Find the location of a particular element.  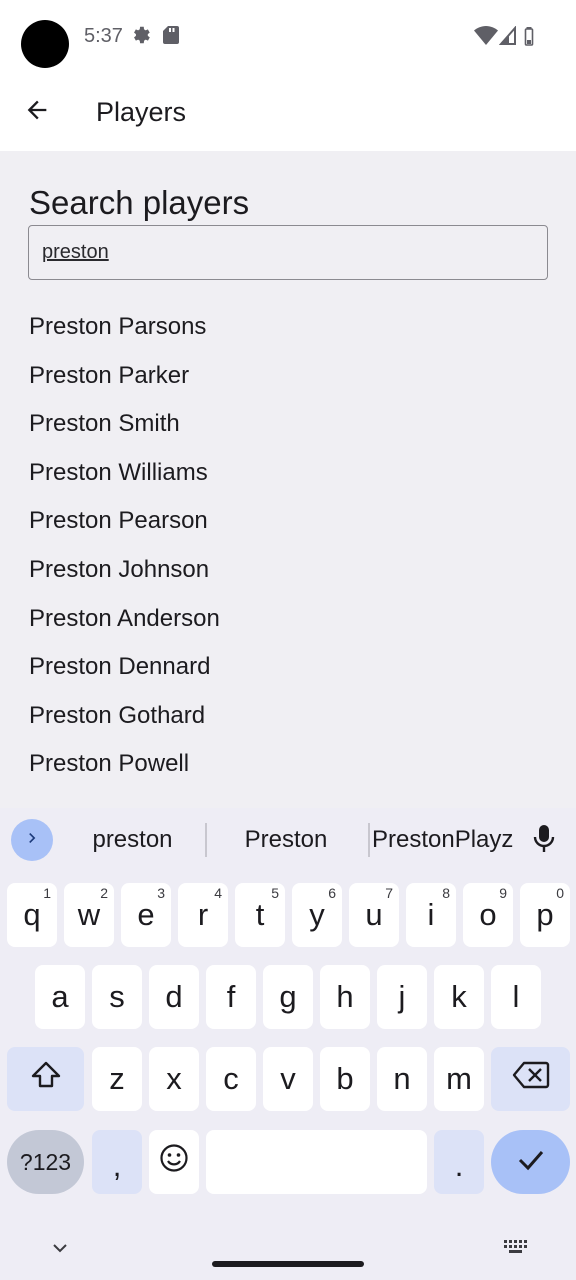

key-z: z is located at coordinates (117, 1079).